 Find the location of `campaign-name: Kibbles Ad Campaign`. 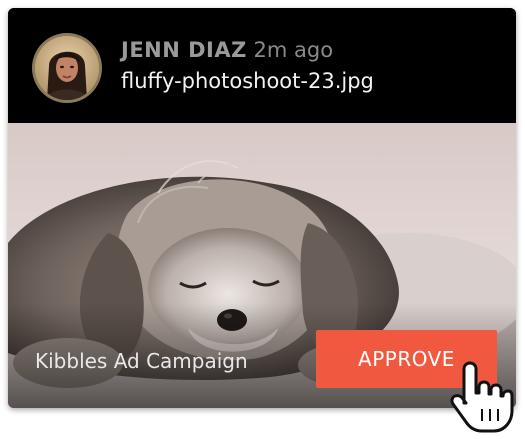

campaign-name: Kibbles Ad Campaign is located at coordinates (141, 361).